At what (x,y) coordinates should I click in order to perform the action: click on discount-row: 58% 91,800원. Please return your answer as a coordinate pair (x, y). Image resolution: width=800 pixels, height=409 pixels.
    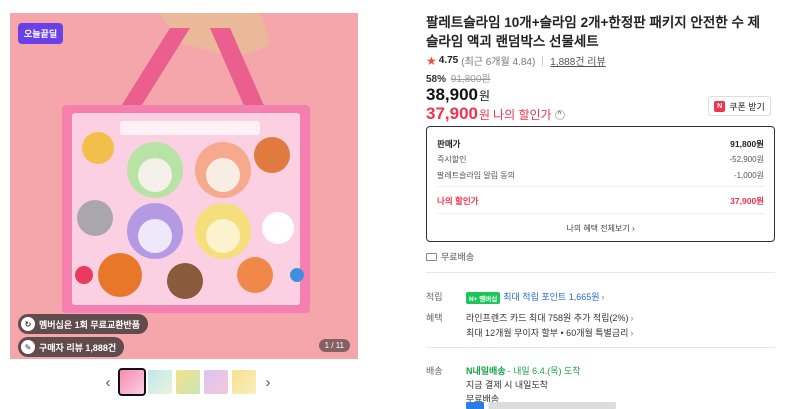
    Looking at the image, I should click on (458, 77).